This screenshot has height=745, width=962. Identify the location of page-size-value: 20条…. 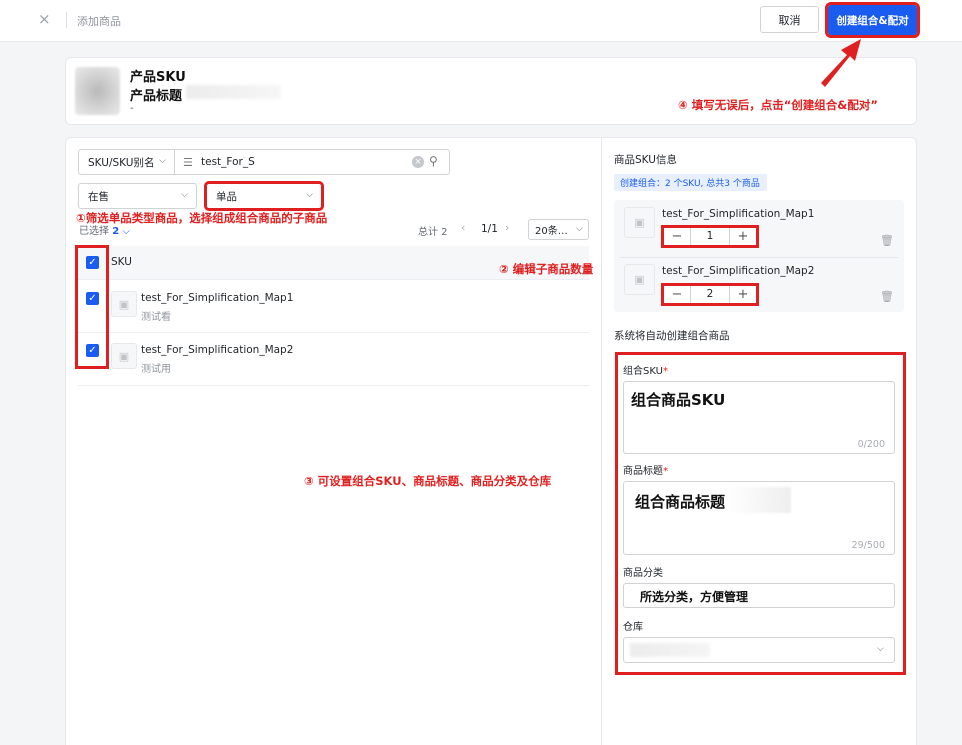
(551, 231).